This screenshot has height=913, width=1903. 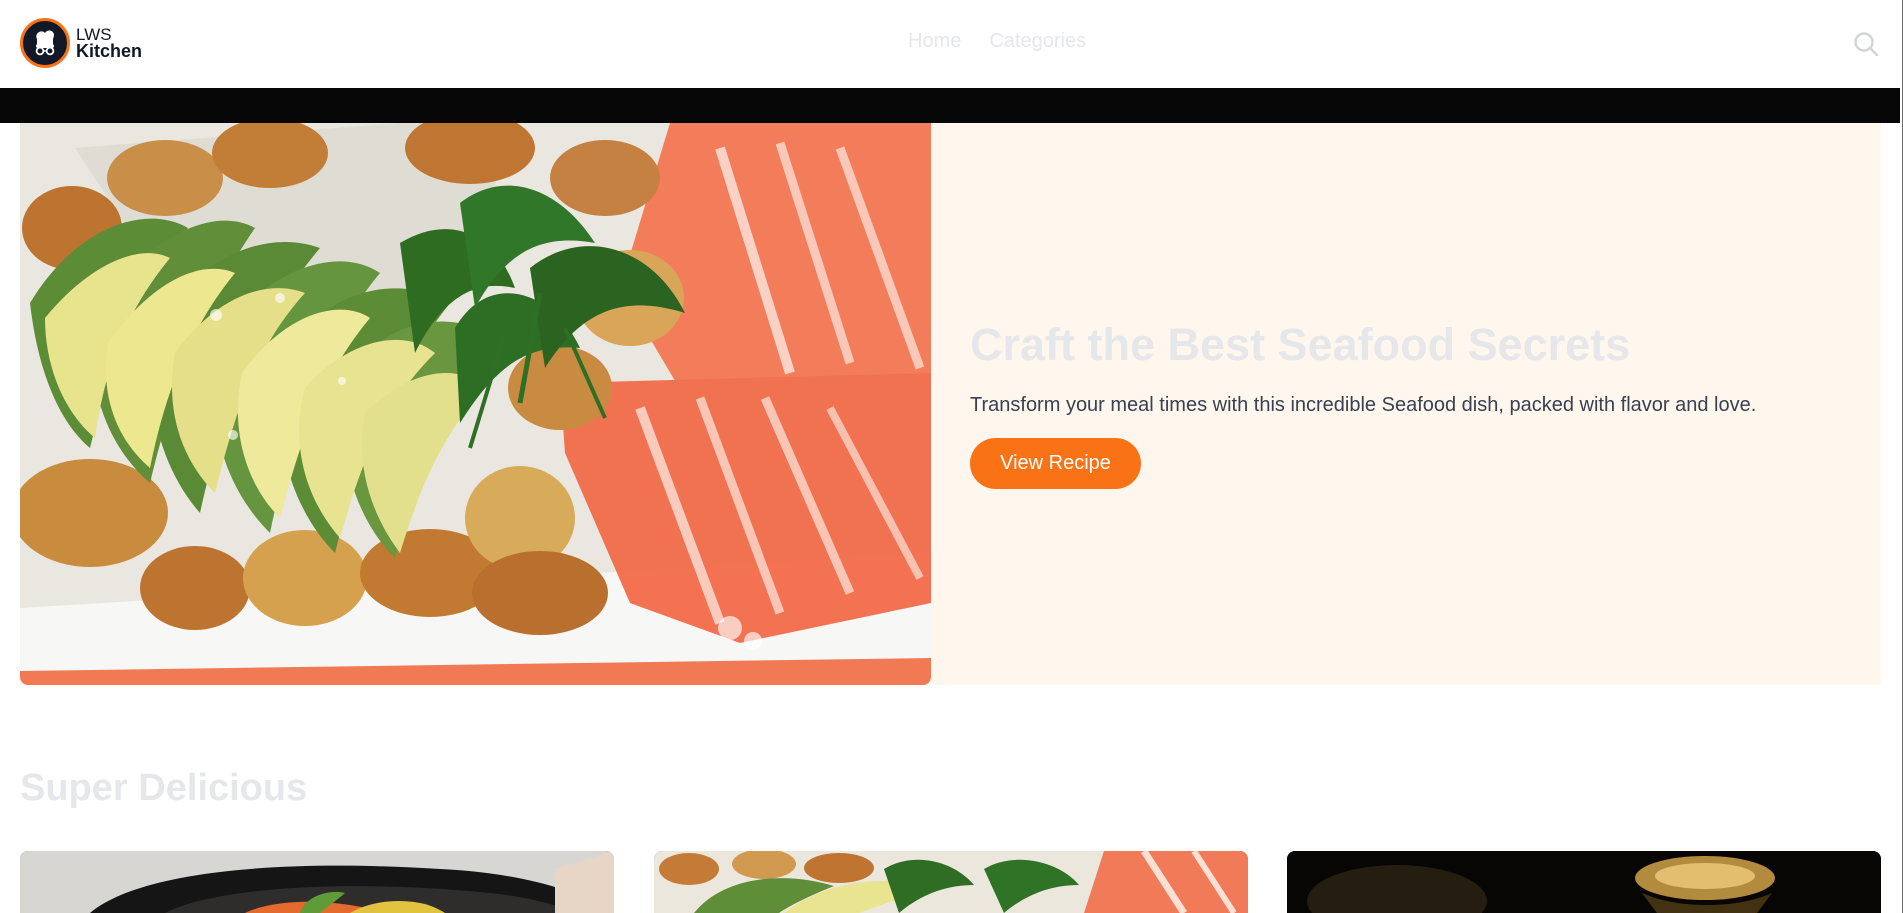 I want to click on golden-dish-image, so click(x=1584, y=882).